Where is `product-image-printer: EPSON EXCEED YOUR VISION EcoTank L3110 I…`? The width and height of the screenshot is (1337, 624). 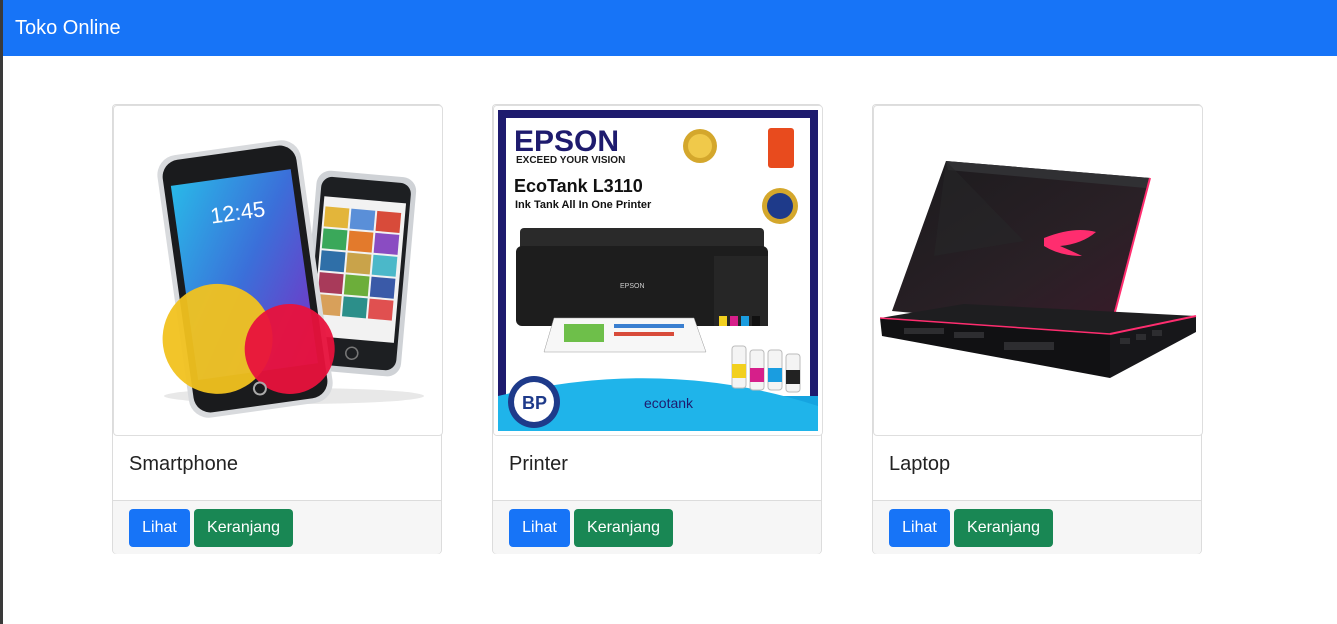
product-image-printer: EPSON EXCEED YOUR VISION EcoTank L3110 I… is located at coordinates (658, 270).